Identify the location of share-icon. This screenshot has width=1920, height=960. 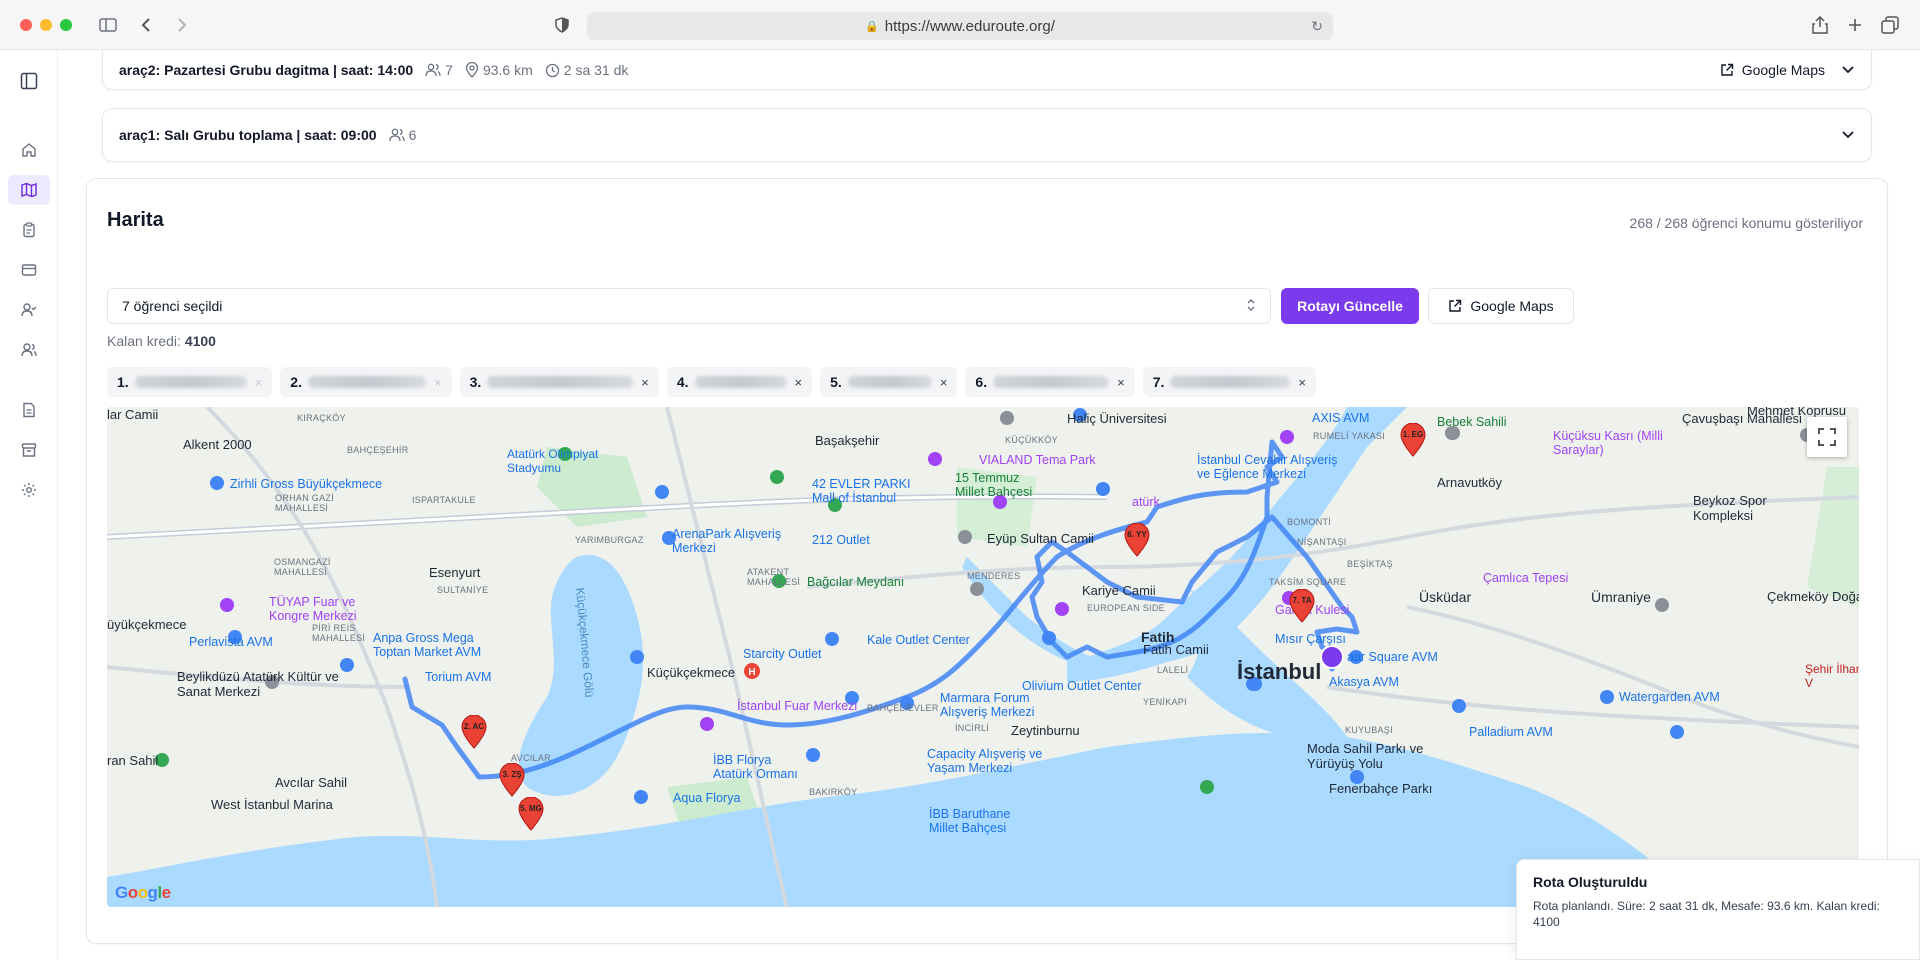
(1820, 25).